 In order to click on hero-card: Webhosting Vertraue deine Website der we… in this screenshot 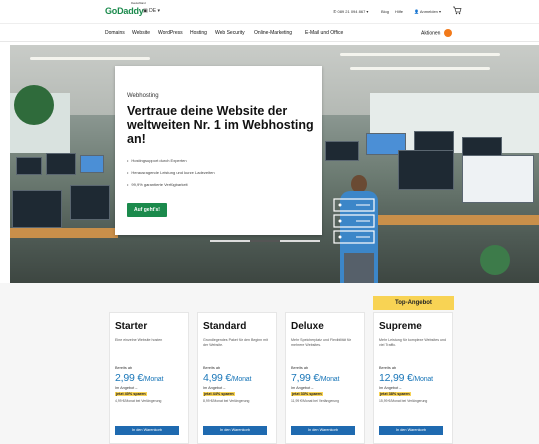, I will do `click(218, 150)`.